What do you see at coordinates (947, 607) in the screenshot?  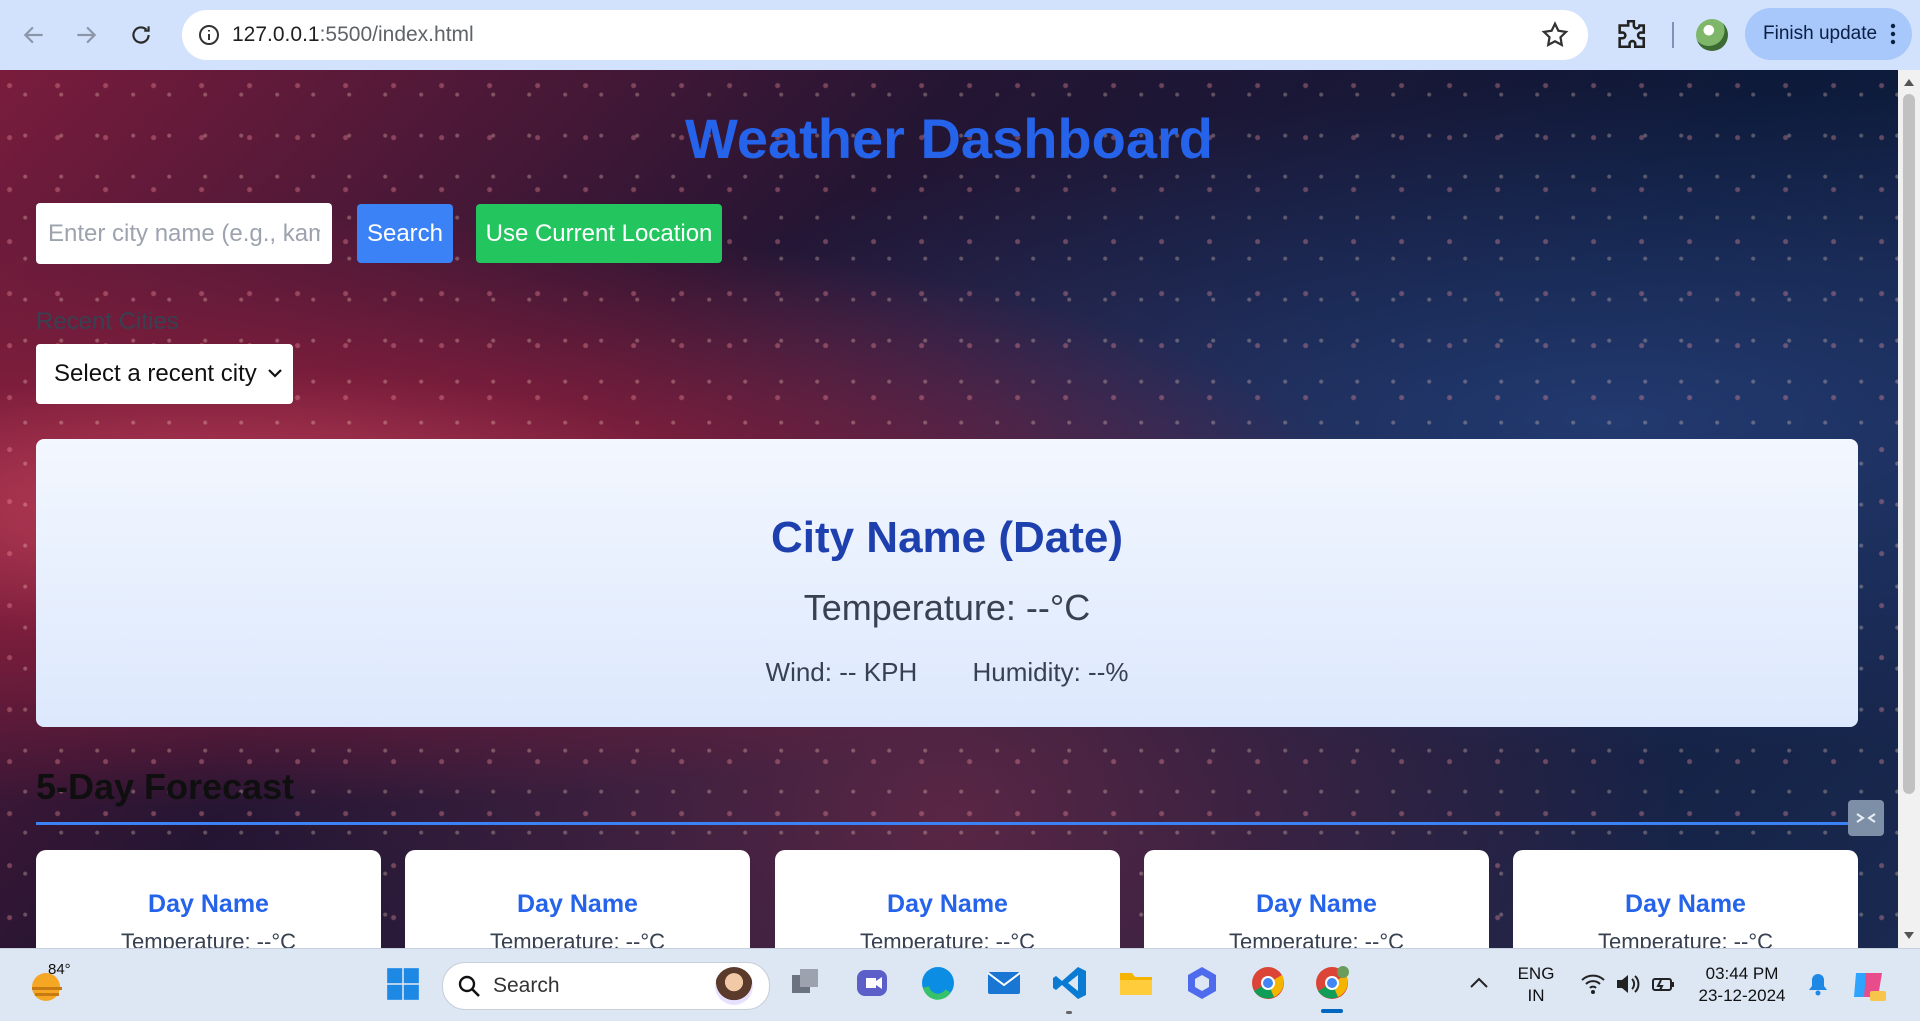 I see `current-temperature: Temperature: --°C` at bounding box center [947, 607].